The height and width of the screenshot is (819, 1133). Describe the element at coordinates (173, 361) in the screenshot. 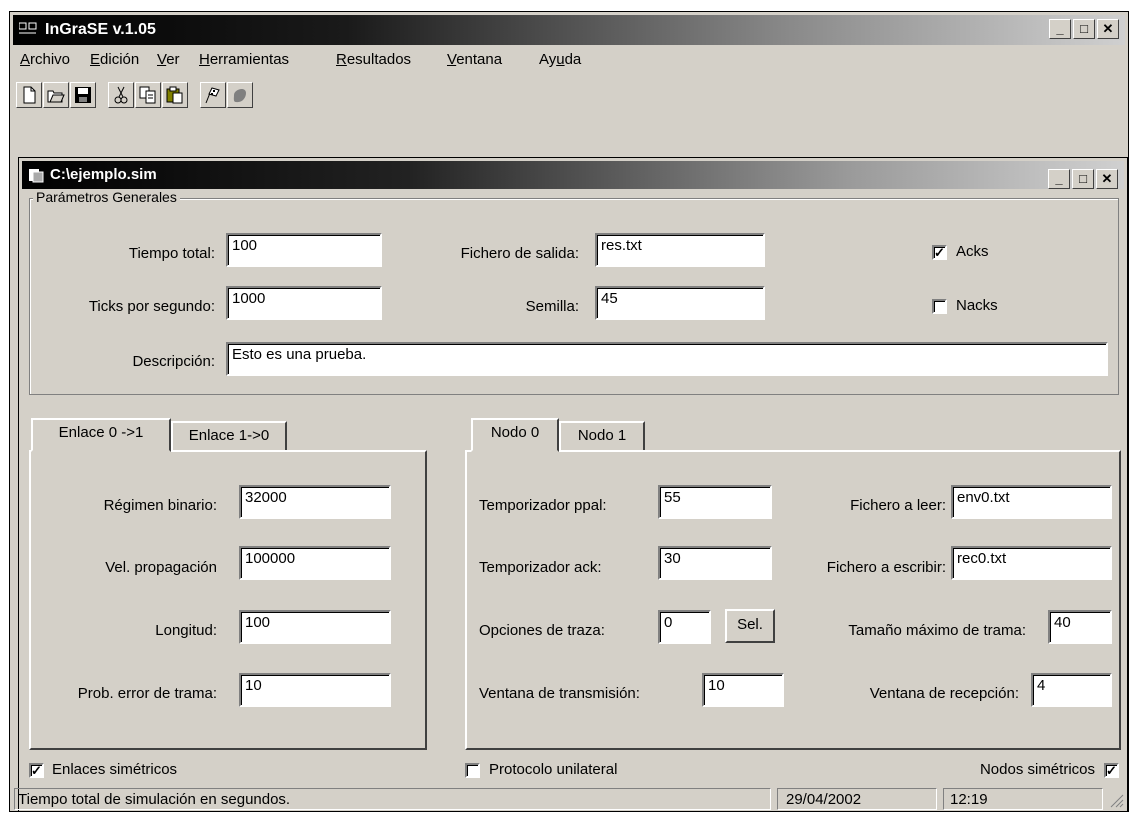

I see `descripcion-label: Descripción:` at that location.